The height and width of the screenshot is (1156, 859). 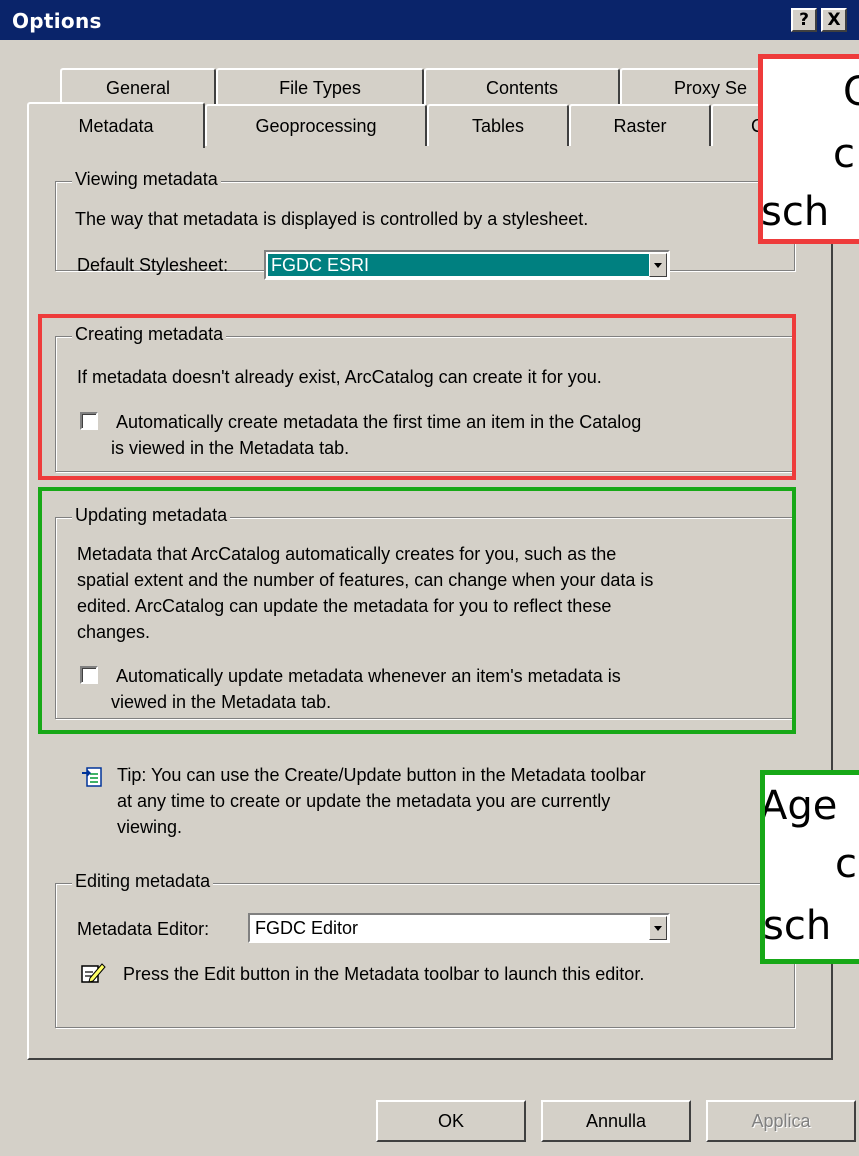 I want to click on green-callout: Age c sch, so click(x=809, y=867).